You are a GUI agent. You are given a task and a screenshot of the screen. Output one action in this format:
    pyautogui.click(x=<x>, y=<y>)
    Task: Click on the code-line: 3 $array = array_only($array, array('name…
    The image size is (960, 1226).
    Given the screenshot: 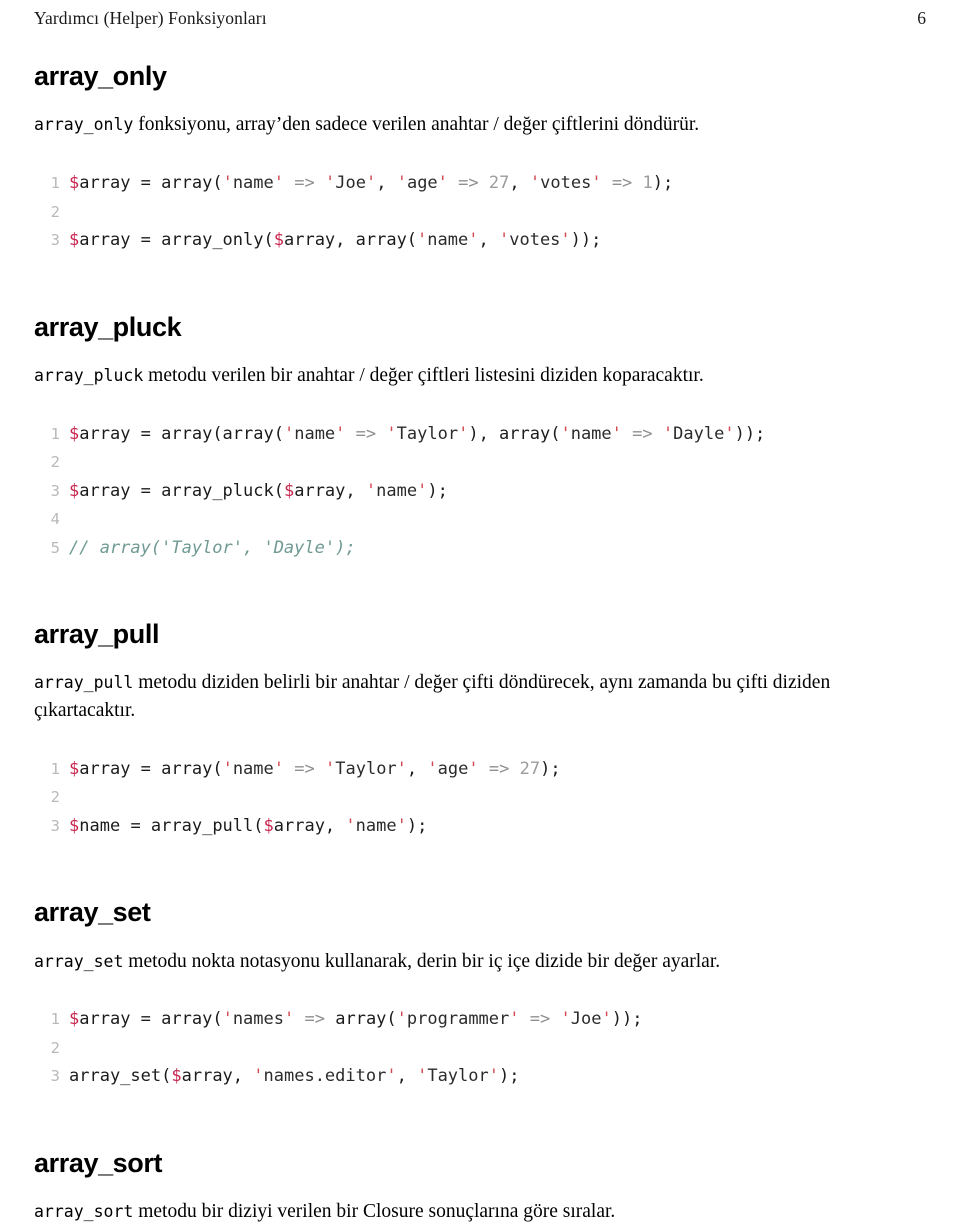 What is the action you would take?
    pyautogui.click(x=480, y=240)
    